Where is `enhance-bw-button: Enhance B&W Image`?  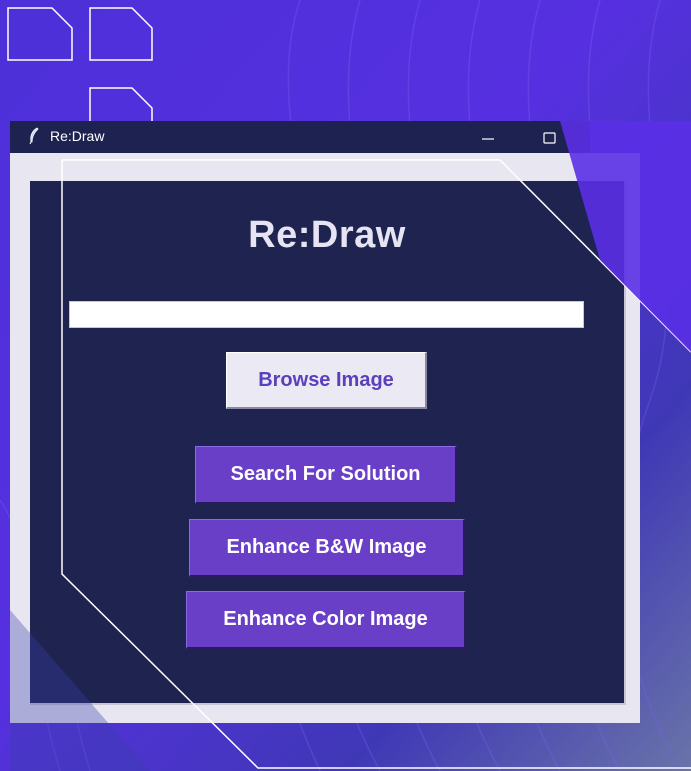 enhance-bw-button: Enhance B&W Image is located at coordinates (327, 548).